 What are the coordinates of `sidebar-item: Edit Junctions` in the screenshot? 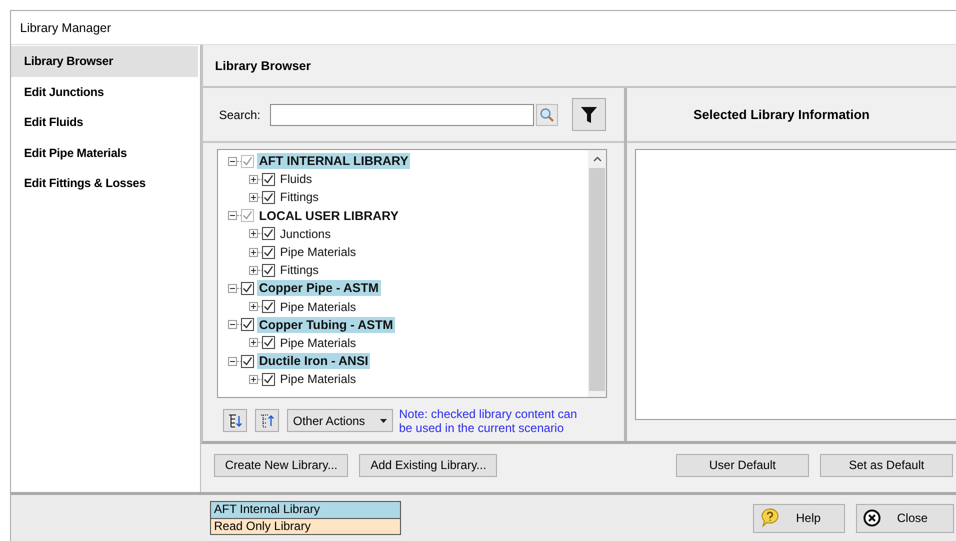 It's located at (104, 91).